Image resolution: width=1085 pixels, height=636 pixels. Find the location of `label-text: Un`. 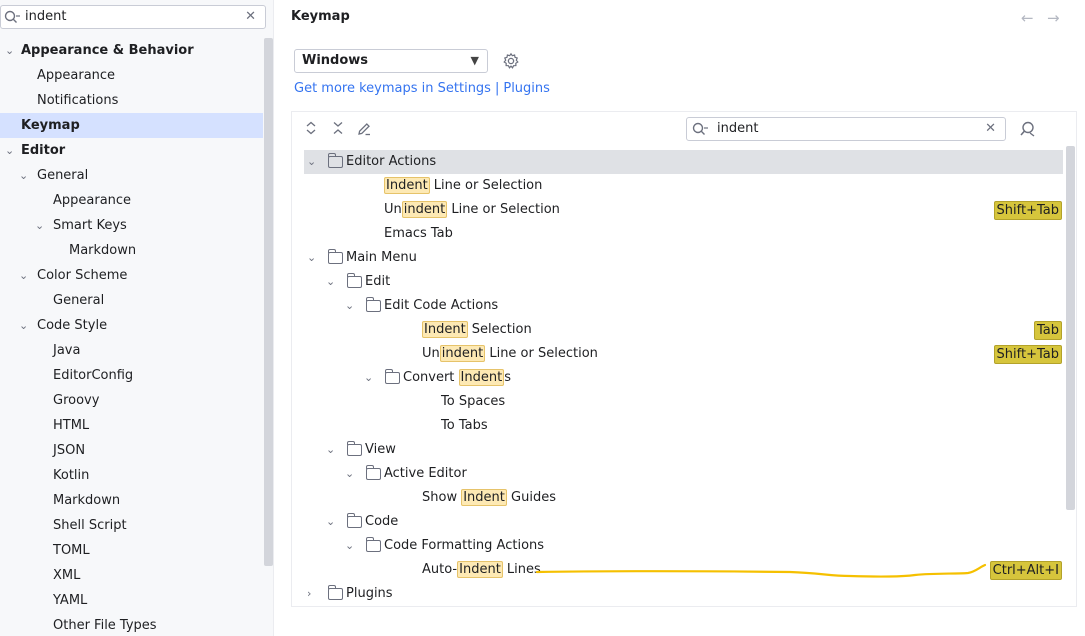

label-text: Un is located at coordinates (431, 353).